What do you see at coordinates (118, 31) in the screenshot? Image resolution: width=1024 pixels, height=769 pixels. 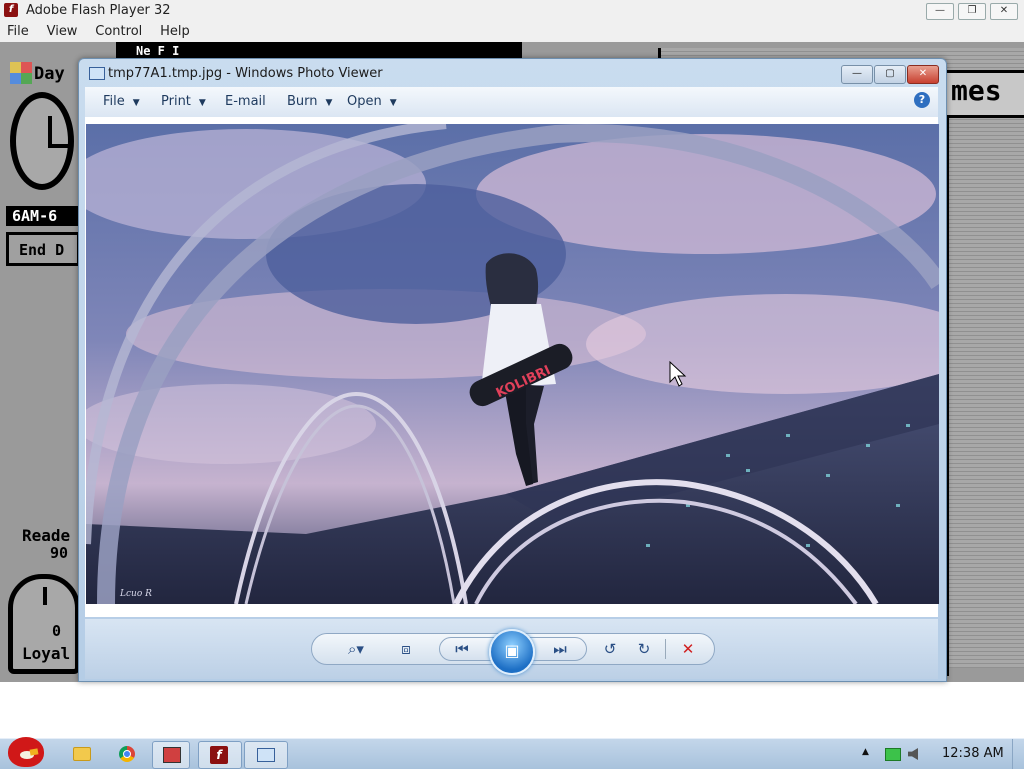 I see `flash-menu-control: Control` at bounding box center [118, 31].